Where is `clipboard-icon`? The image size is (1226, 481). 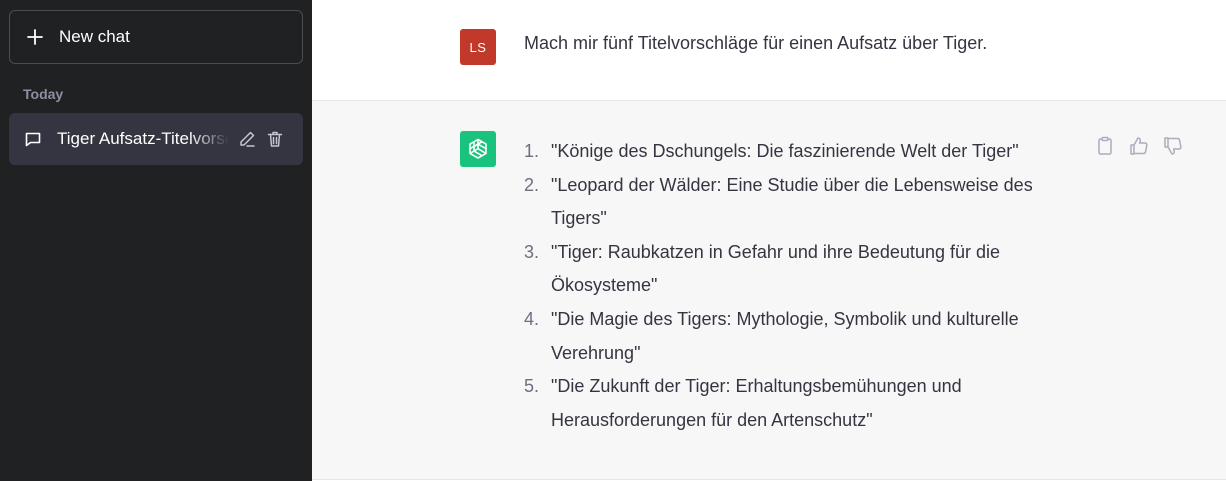
clipboard-icon is located at coordinates (1105, 146).